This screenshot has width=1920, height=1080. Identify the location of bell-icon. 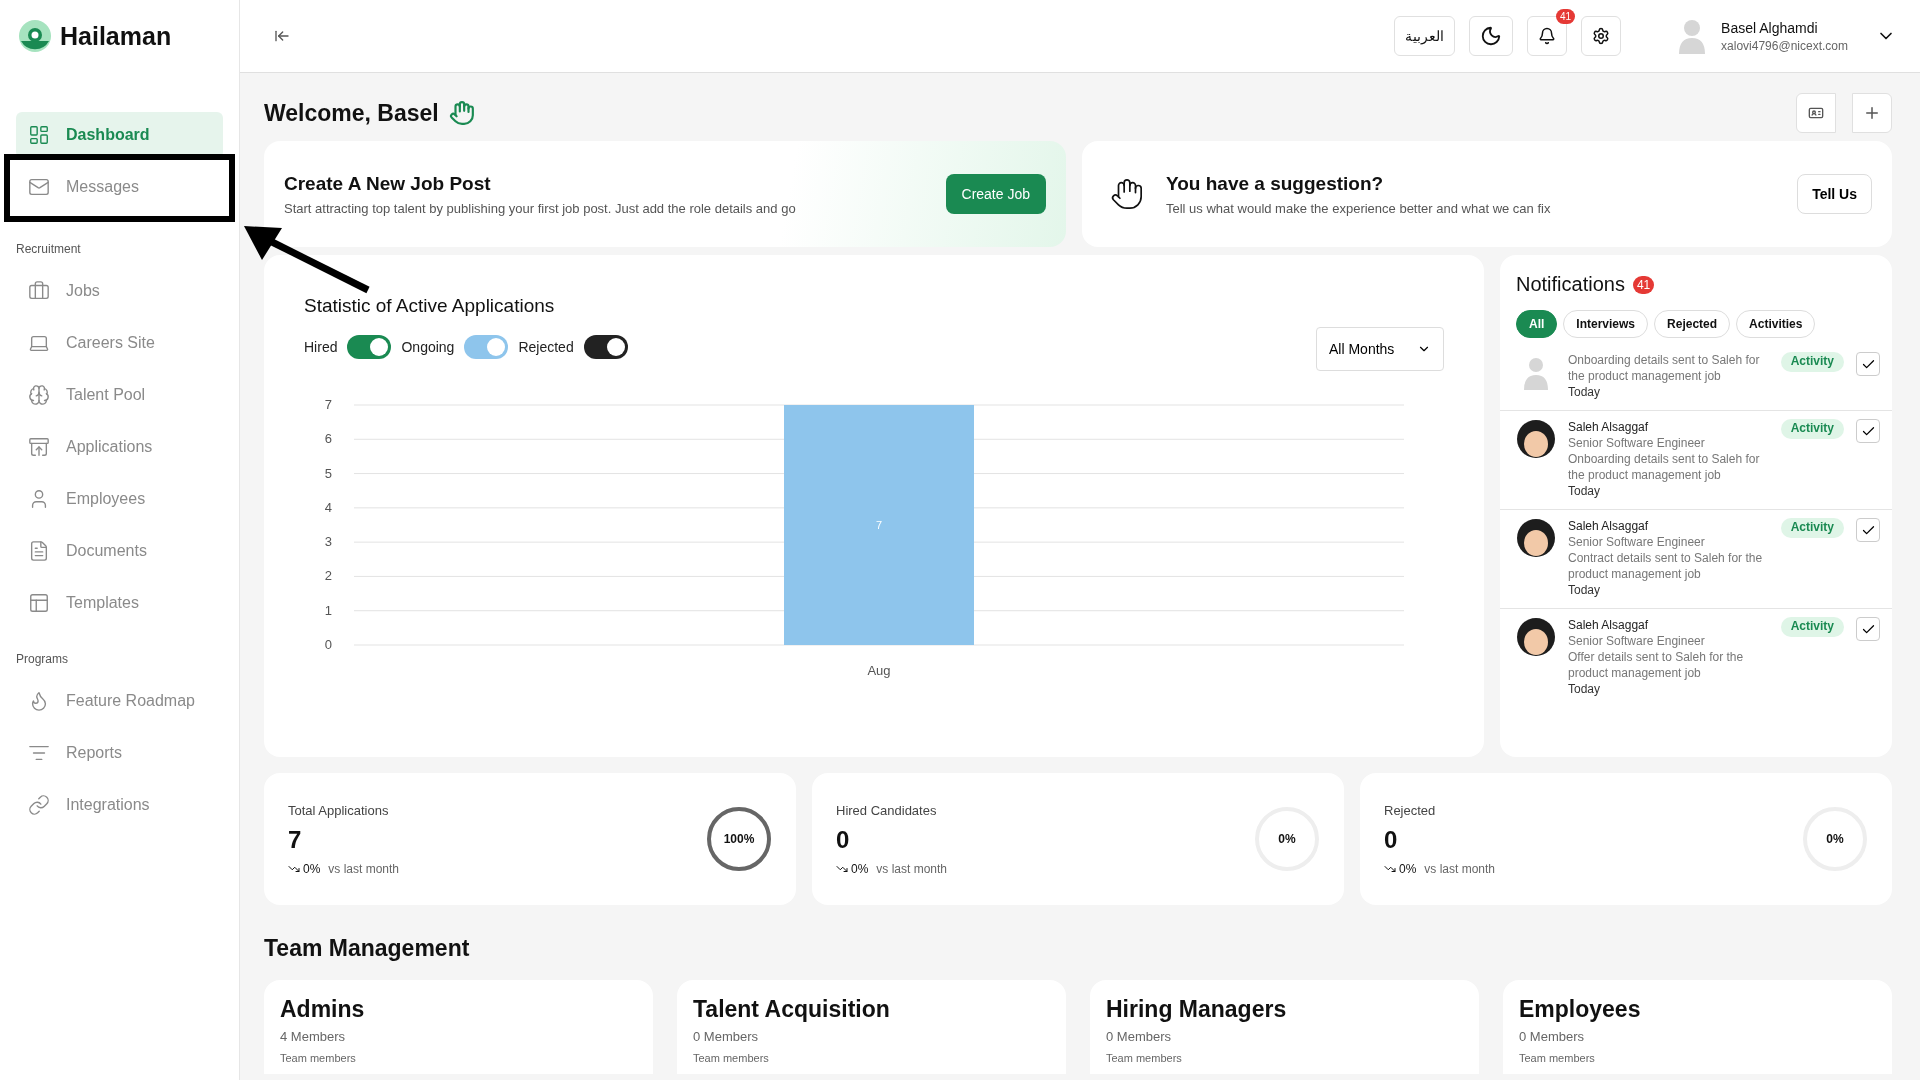
(1547, 36).